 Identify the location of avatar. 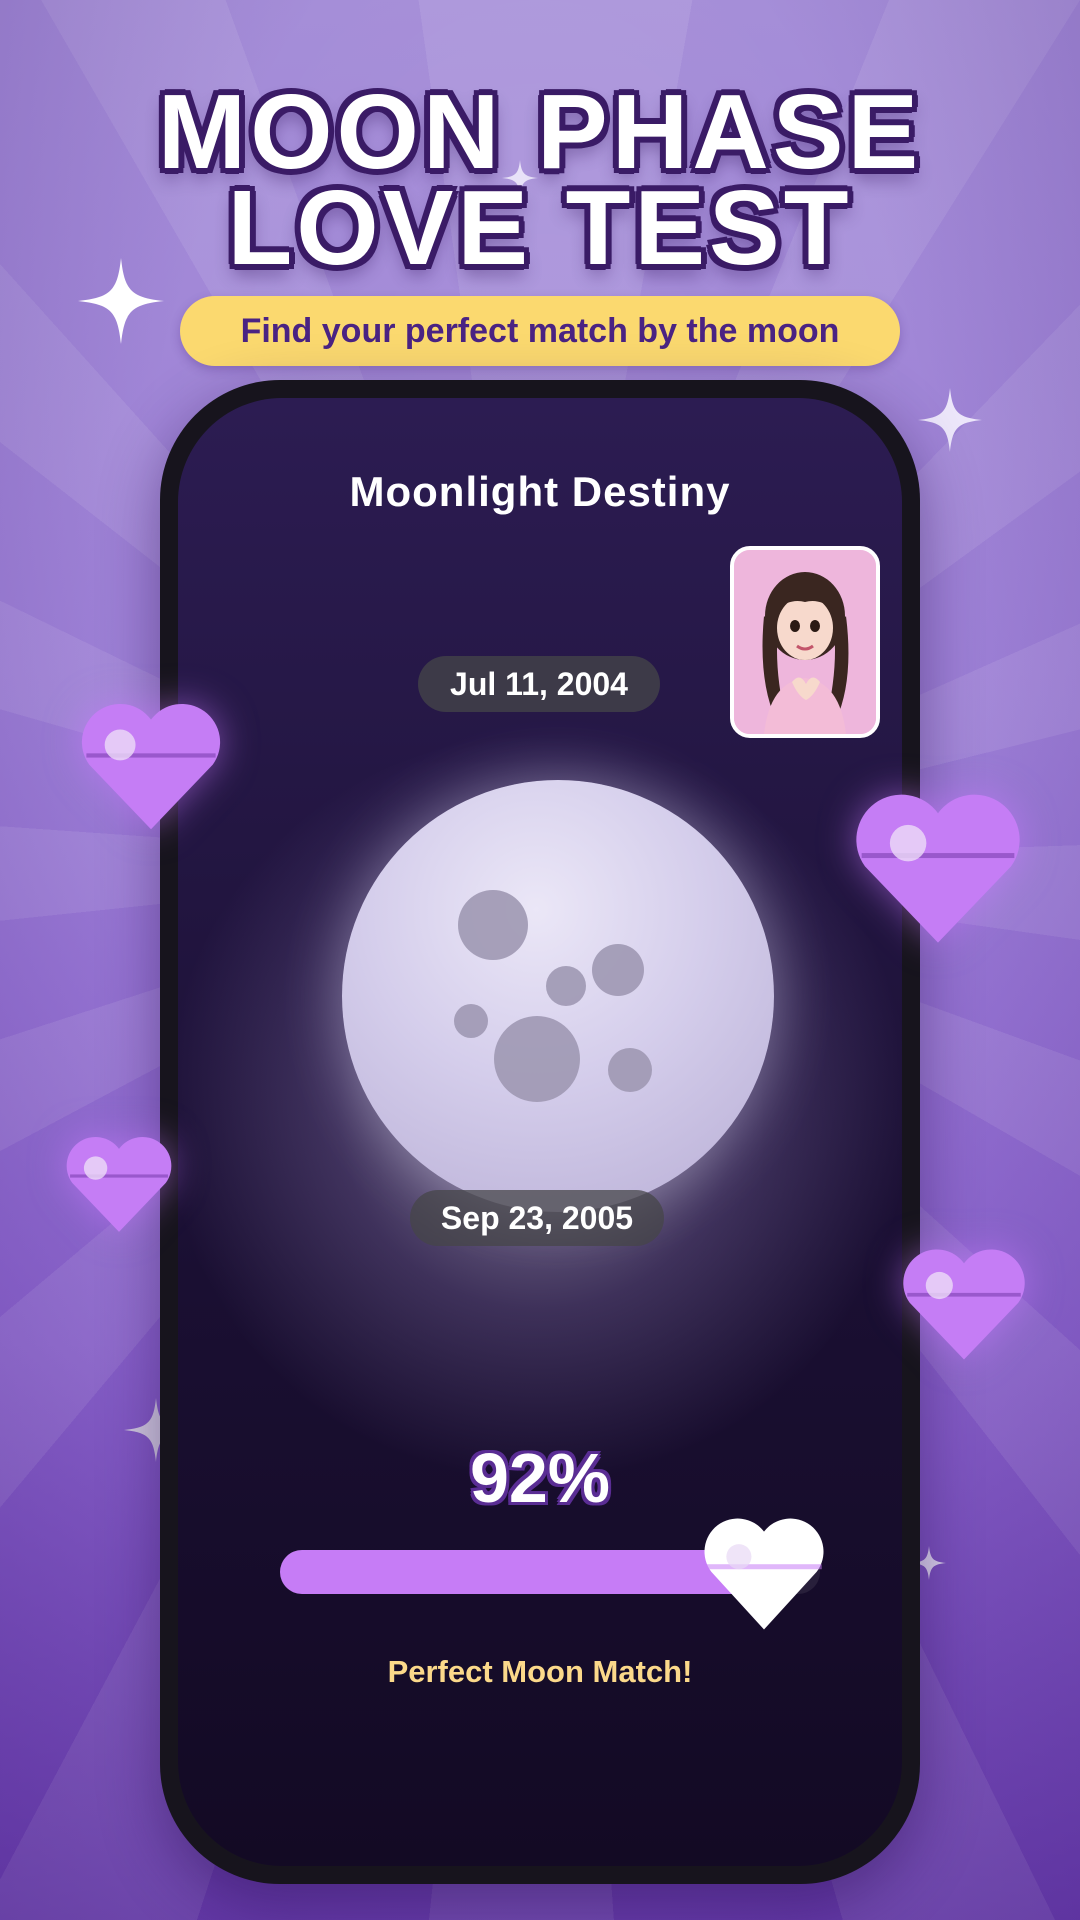
(805, 642).